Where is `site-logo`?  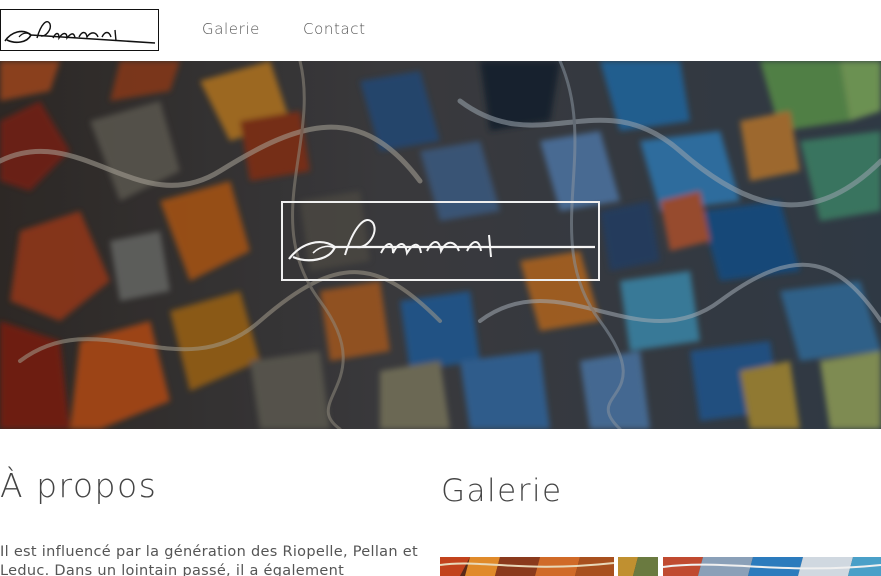
site-logo is located at coordinates (79, 30).